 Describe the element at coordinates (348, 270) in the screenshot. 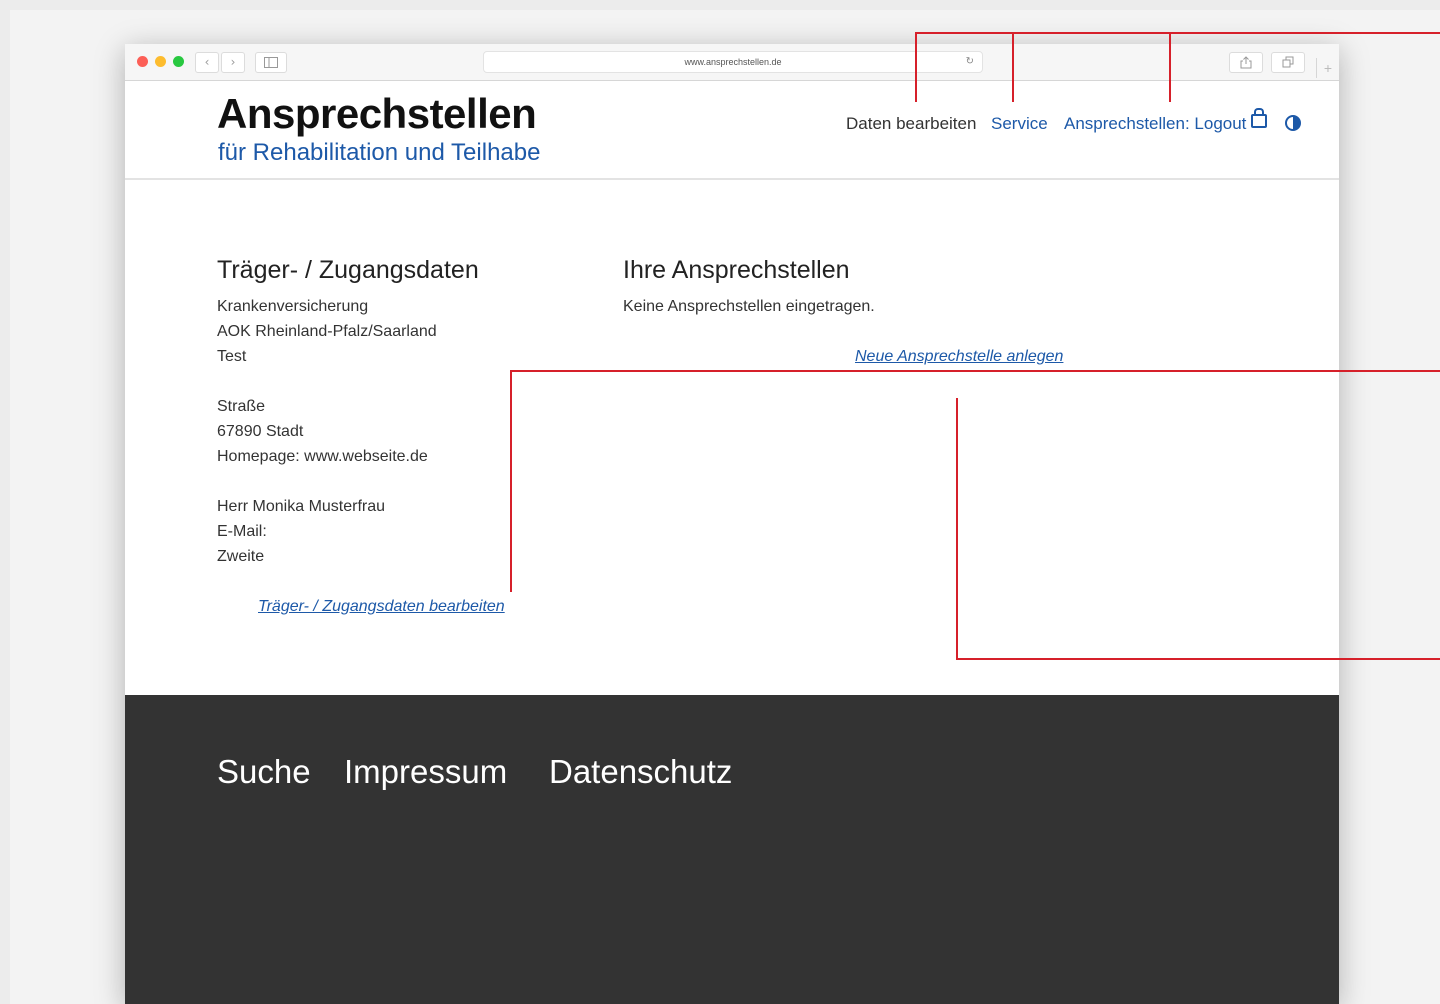

I see `traeger-heading: Träger- / Zugangsdaten` at that location.